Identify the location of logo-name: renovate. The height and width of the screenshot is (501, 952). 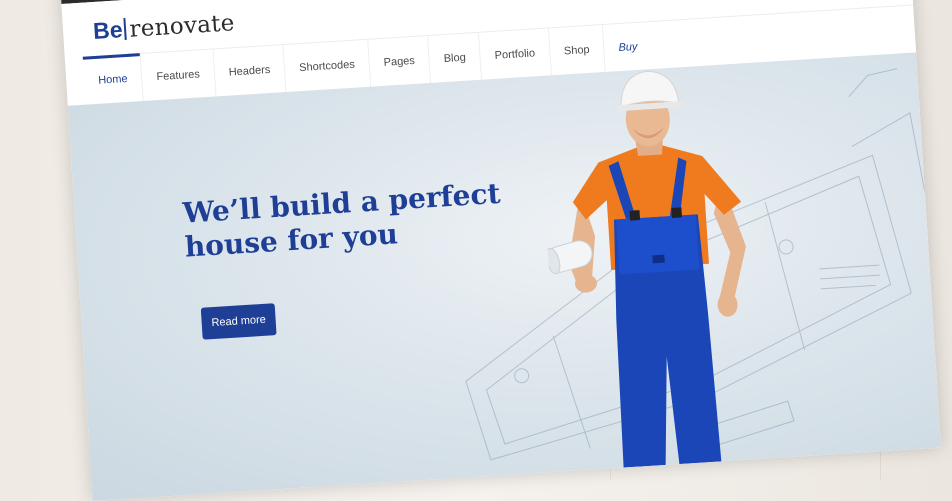
(182, 26).